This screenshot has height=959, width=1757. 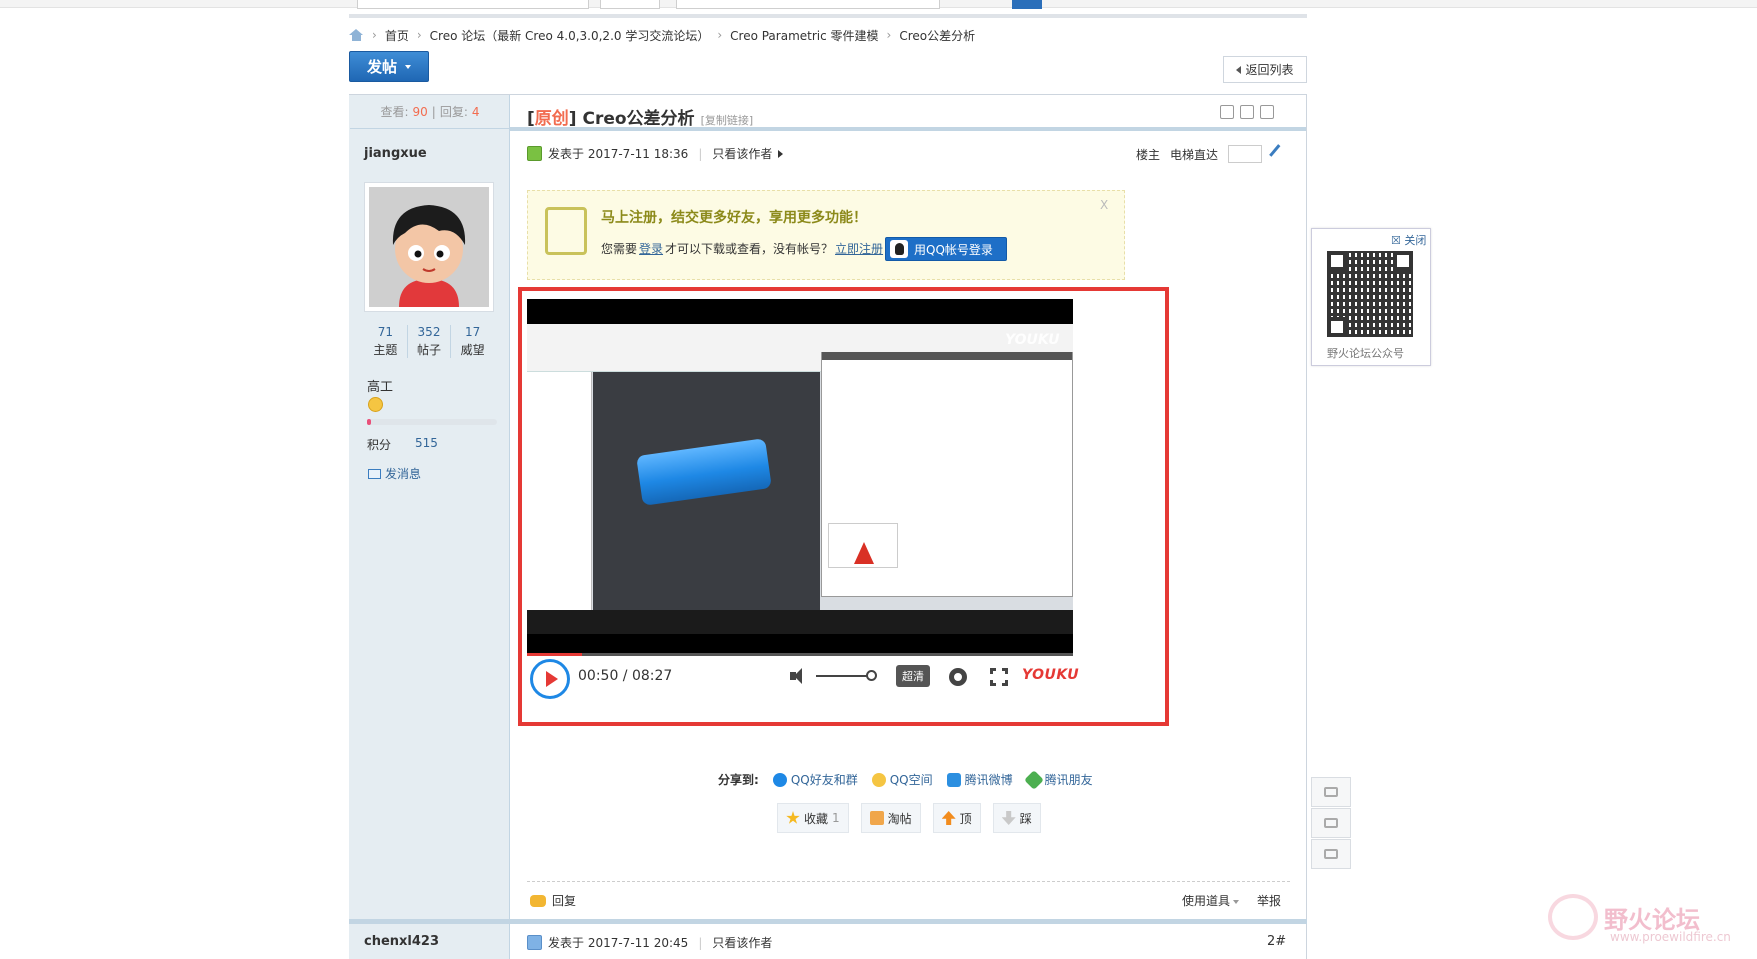 What do you see at coordinates (550, 679) in the screenshot?
I see `play-button` at bounding box center [550, 679].